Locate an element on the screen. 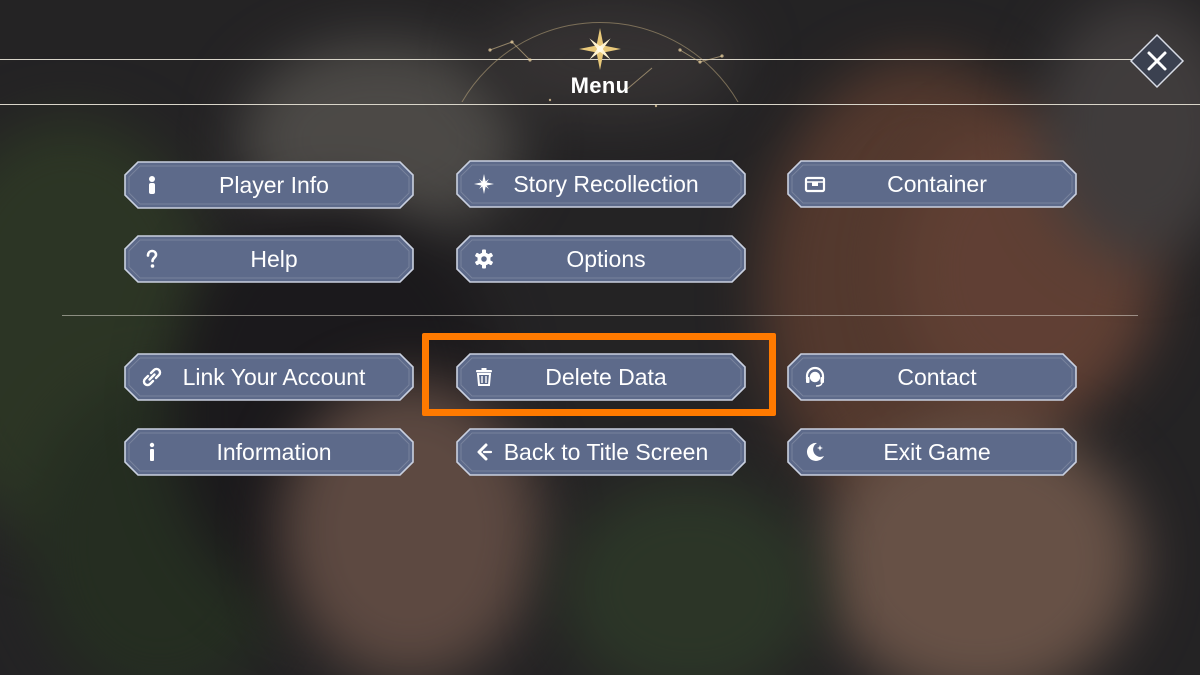 The width and height of the screenshot is (1200, 675). player-info-button: Player Info is located at coordinates (269, 185).